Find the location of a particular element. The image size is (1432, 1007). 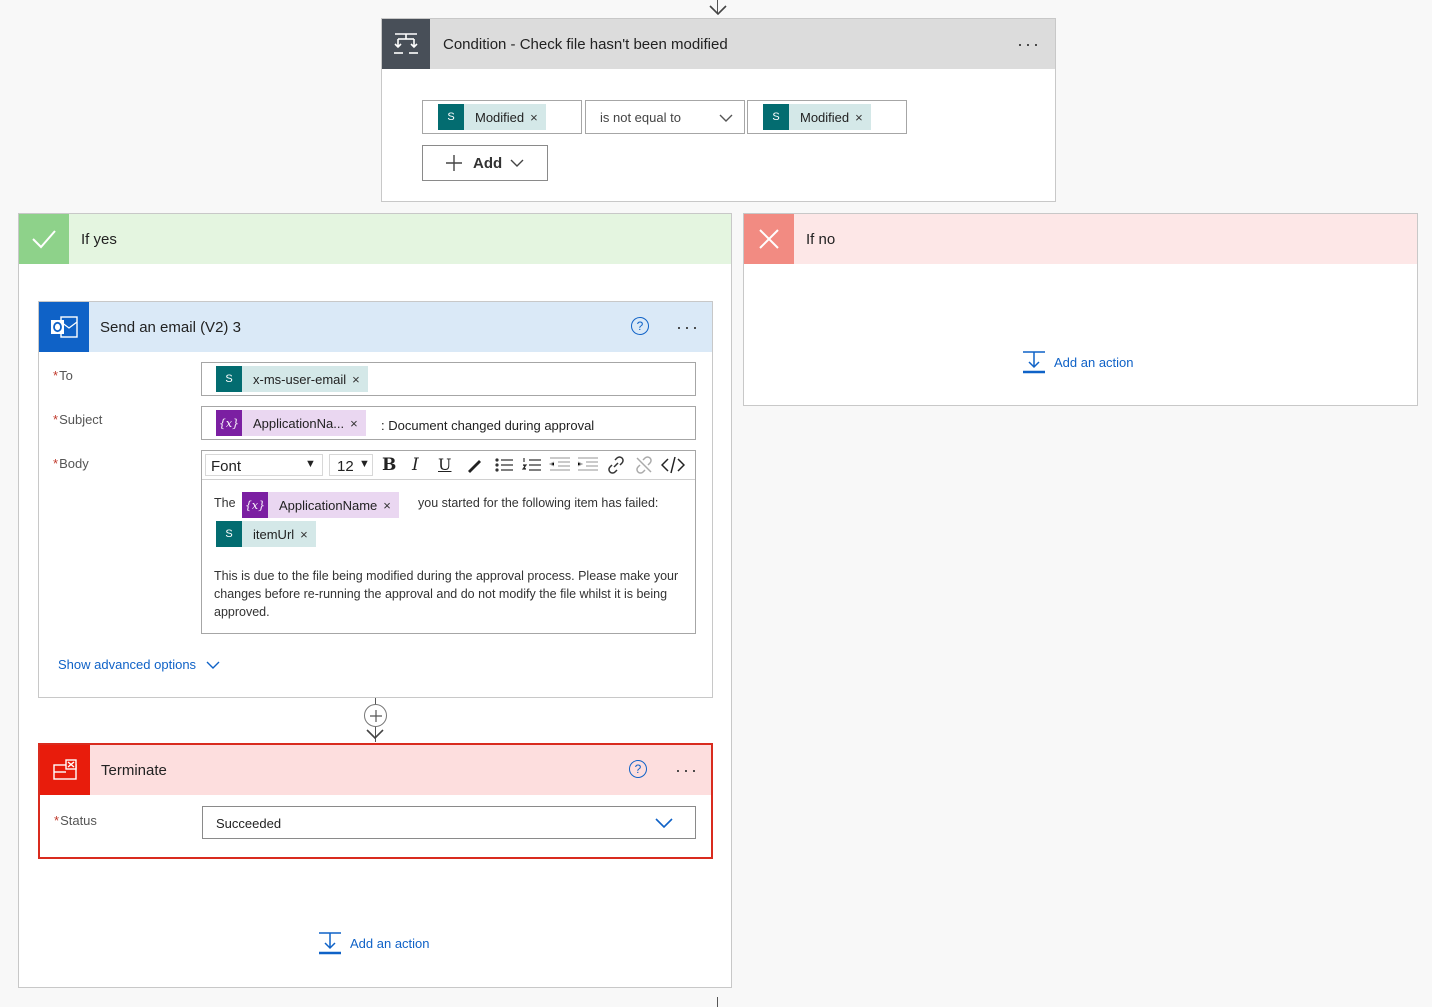

condition-left-operand: S Modified × is located at coordinates (502, 117).